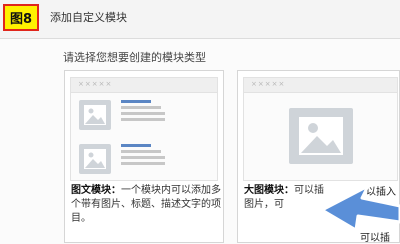  I want to click on figure-badge: 图8, so click(21, 17).